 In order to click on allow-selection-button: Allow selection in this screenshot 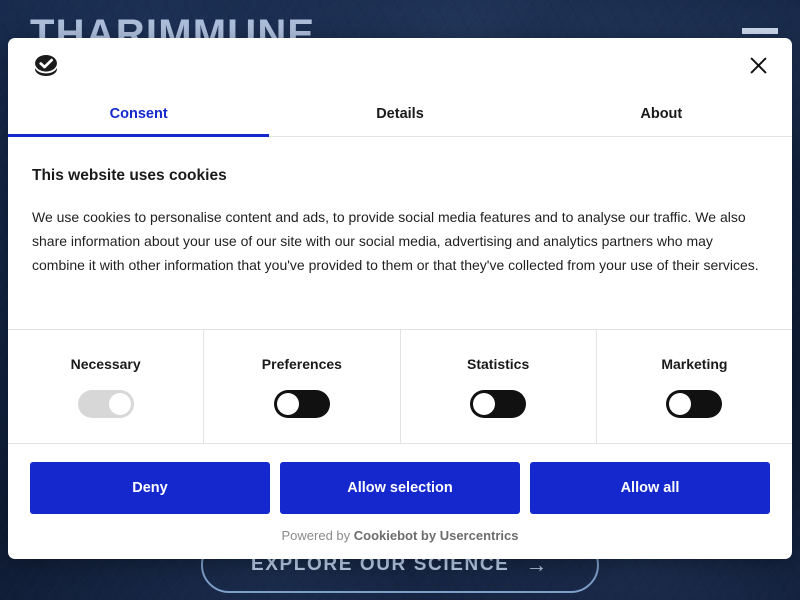, I will do `click(400, 488)`.